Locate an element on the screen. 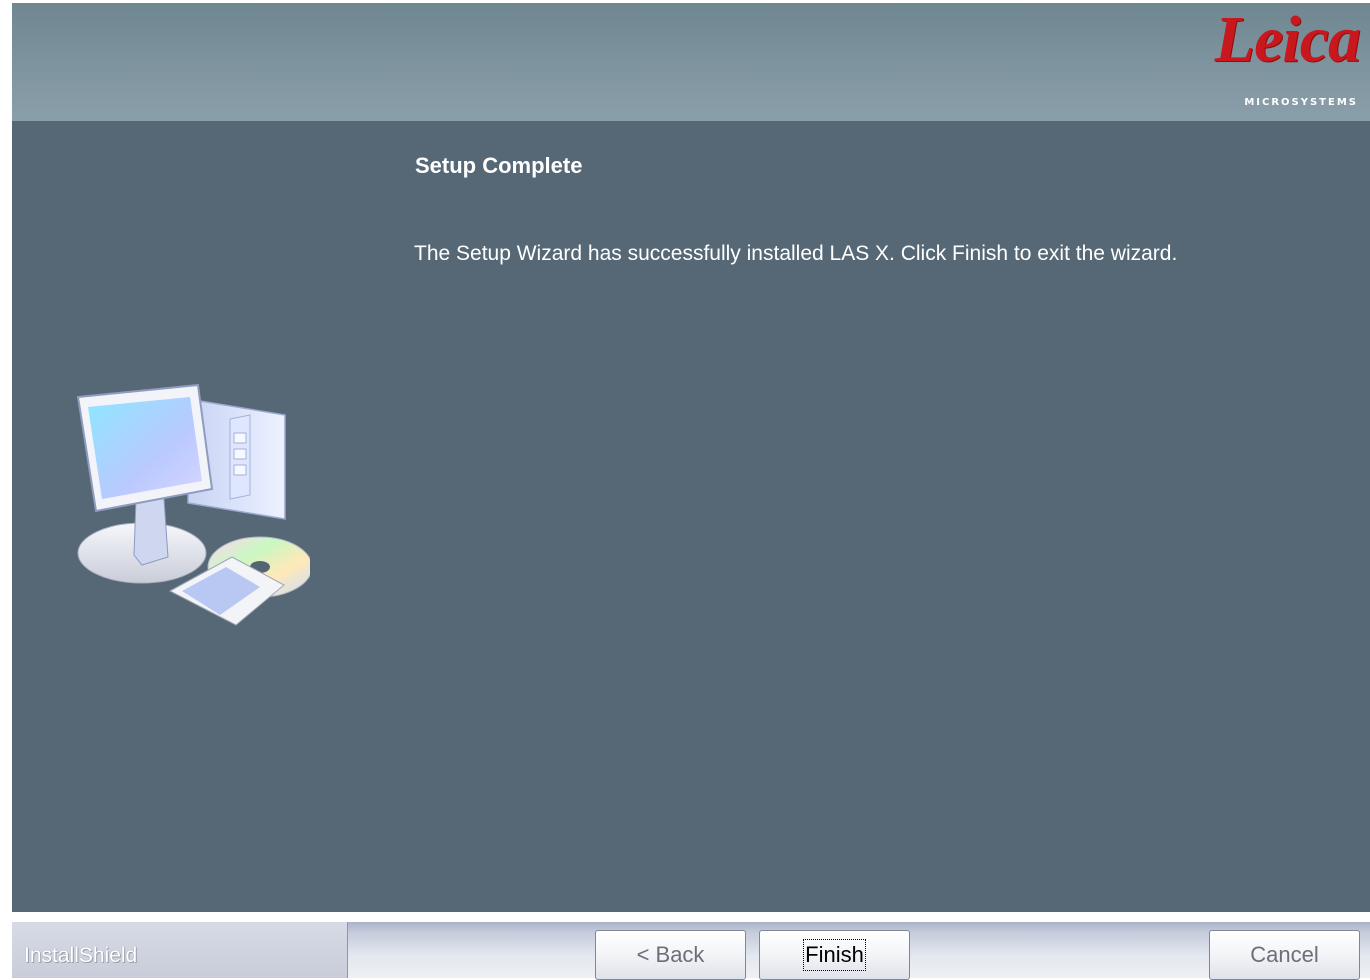 This screenshot has width=1370, height=980. footer-button-area: < Back Finish Cancel is located at coordinates (858, 951).